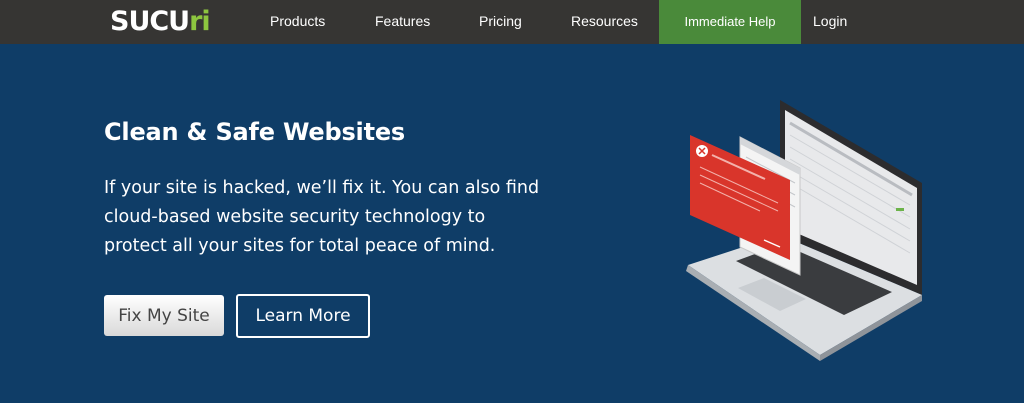 The width and height of the screenshot is (1024, 403). I want to click on nav-item-features: Features, so click(402, 22).